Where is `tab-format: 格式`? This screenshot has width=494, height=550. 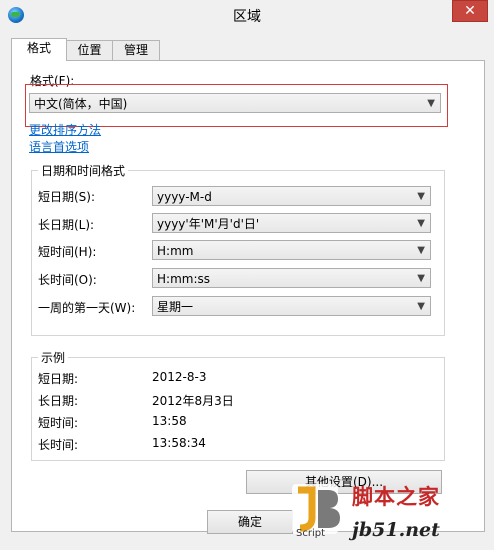 tab-format: 格式 is located at coordinates (39, 49).